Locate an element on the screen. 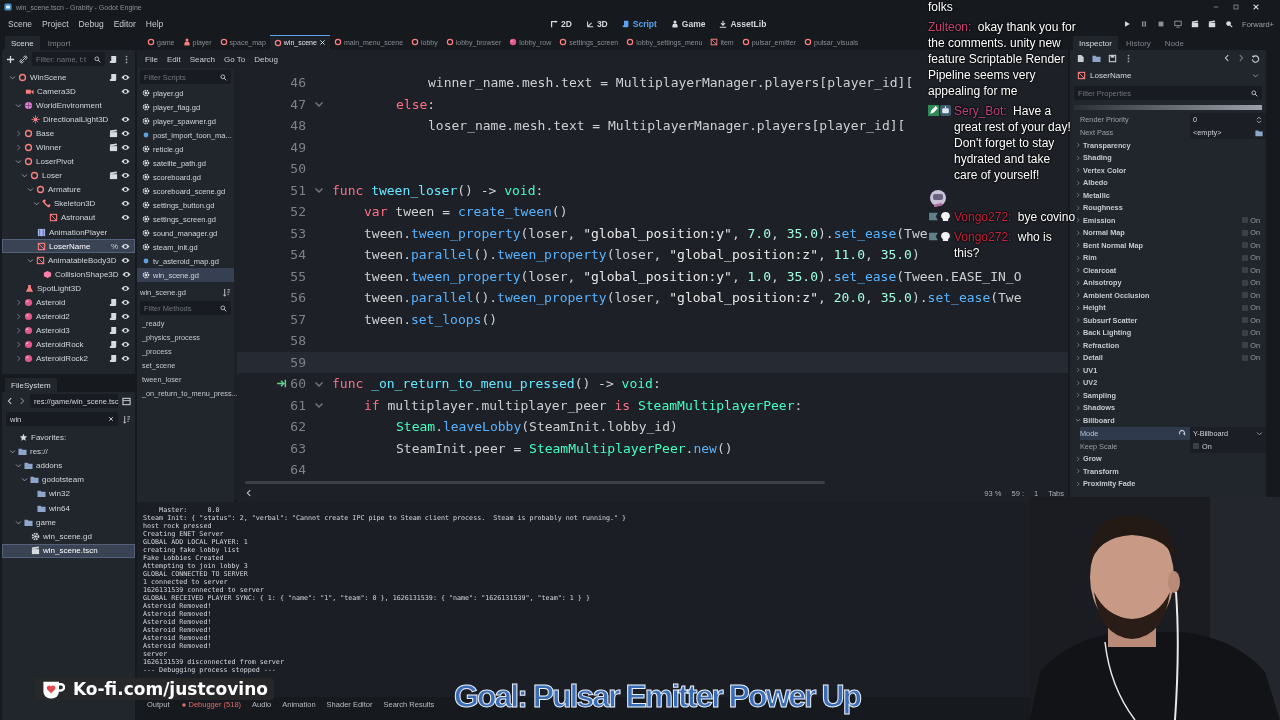  stop-icon is located at coordinates (1161, 24).